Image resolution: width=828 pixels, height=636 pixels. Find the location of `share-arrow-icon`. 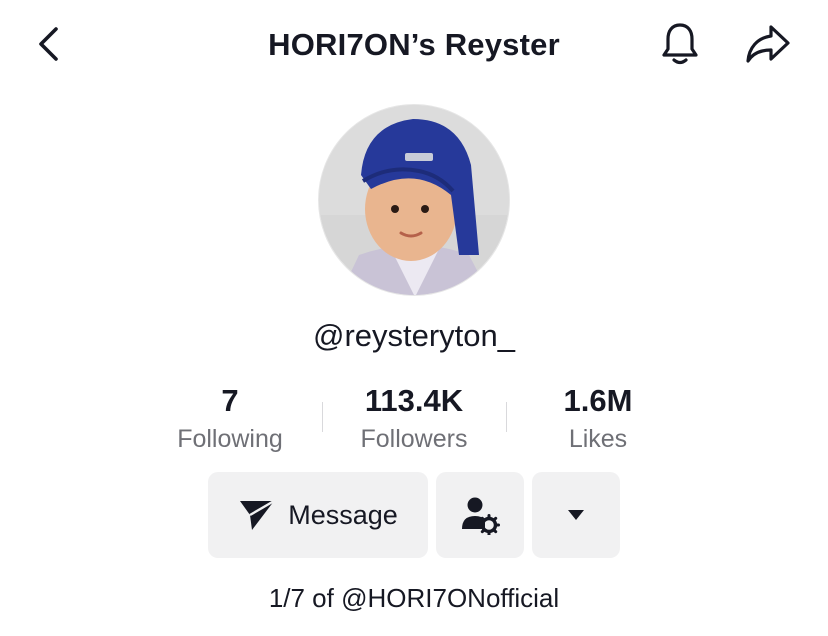

share-arrow-icon is located at coordinates (768, 44).